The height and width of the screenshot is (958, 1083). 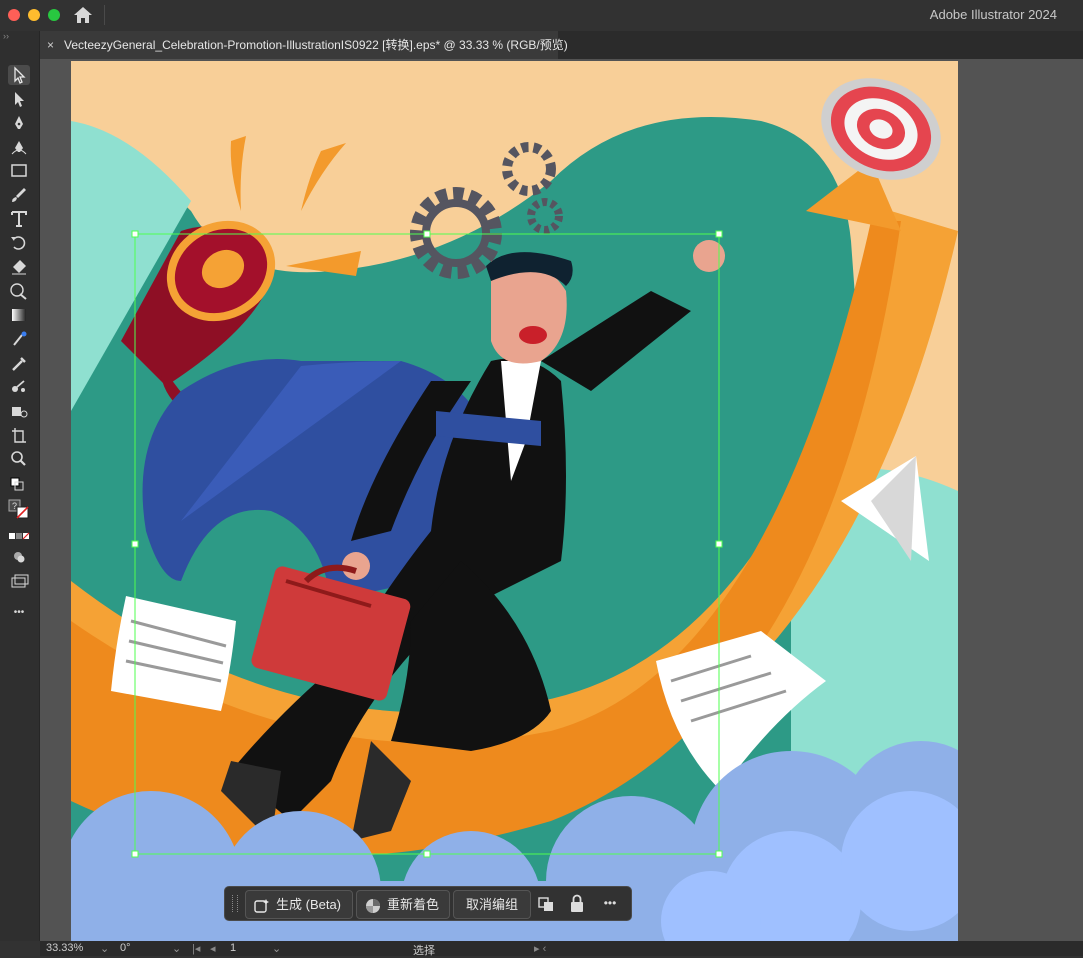 I want to click on paintbrush-tool-icon, so click(x=19, y=195).